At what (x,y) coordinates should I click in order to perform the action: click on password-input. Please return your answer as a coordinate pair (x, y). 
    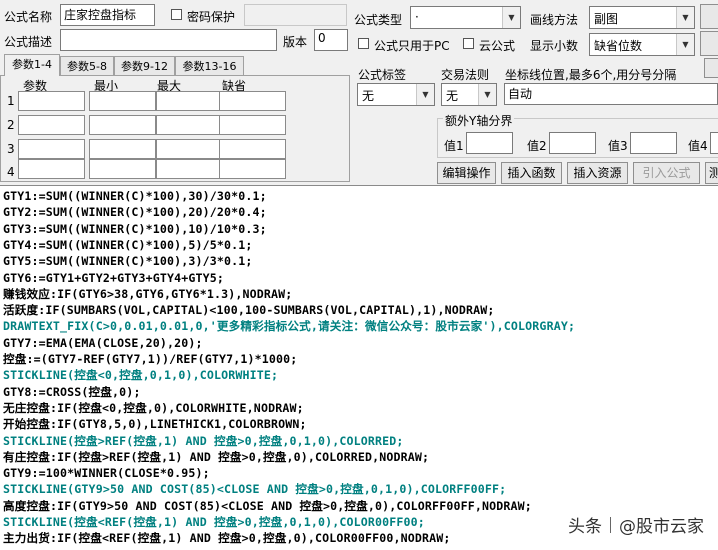
    Looking at the image, I should click on (295, 15).